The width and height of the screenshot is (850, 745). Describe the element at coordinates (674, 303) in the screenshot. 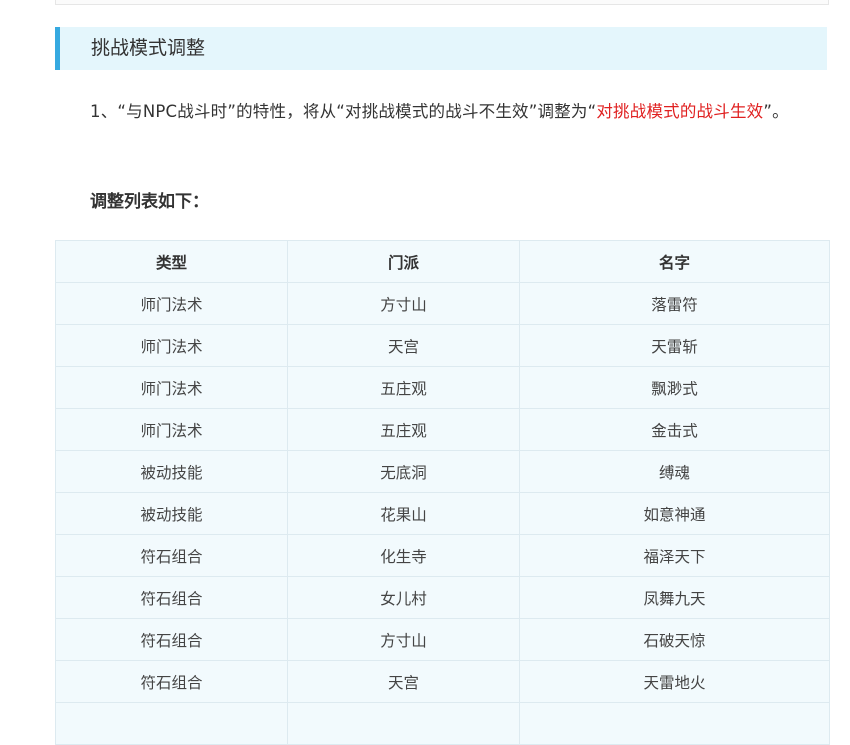

I see `cell-name: 落雷符` at that location.